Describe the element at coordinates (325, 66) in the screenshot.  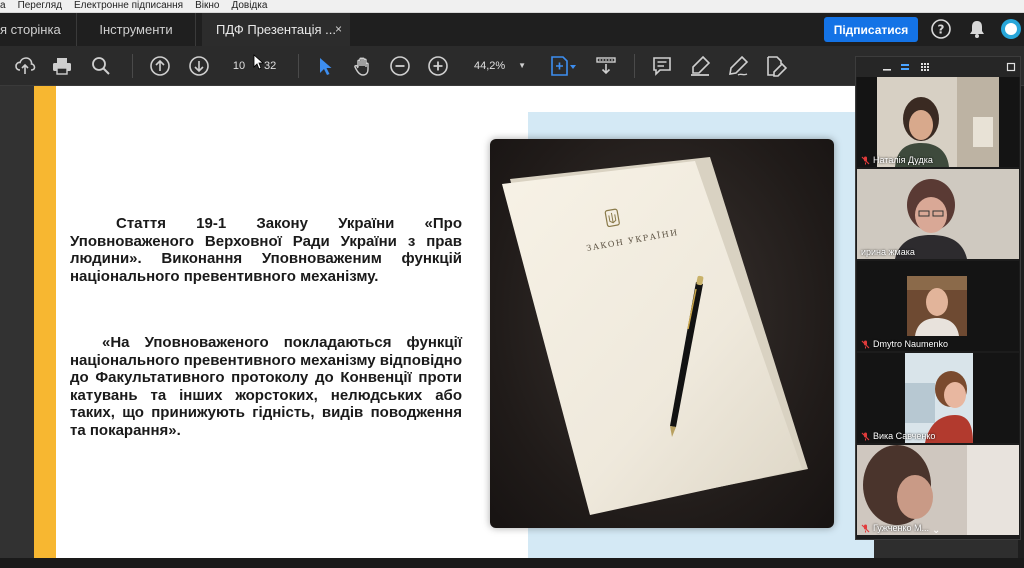
I see `select-cursor-icon` at that location.